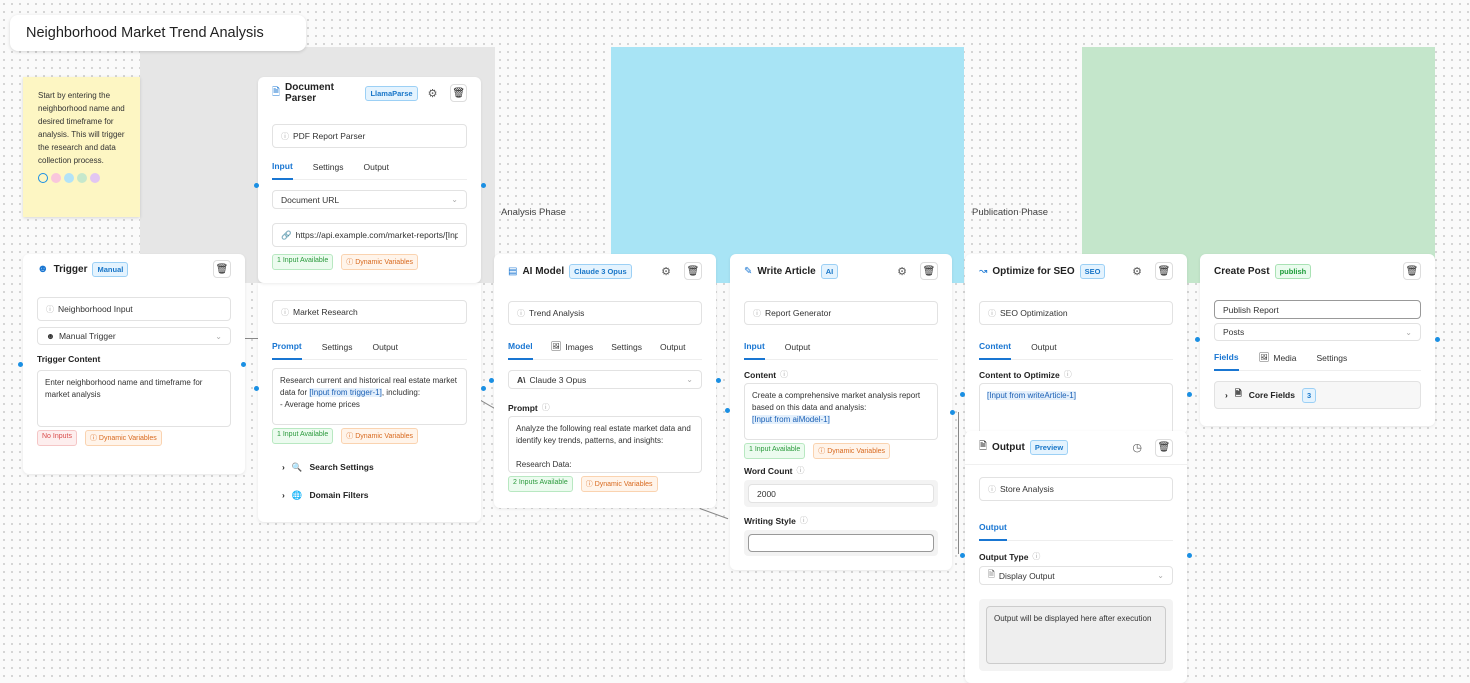 This screenshot has height=683, width=1470. Describe the element at coordinates (369, 136) in the screenshot. I see `node-name-field: ⓘ PDF Report Parser` at that location.